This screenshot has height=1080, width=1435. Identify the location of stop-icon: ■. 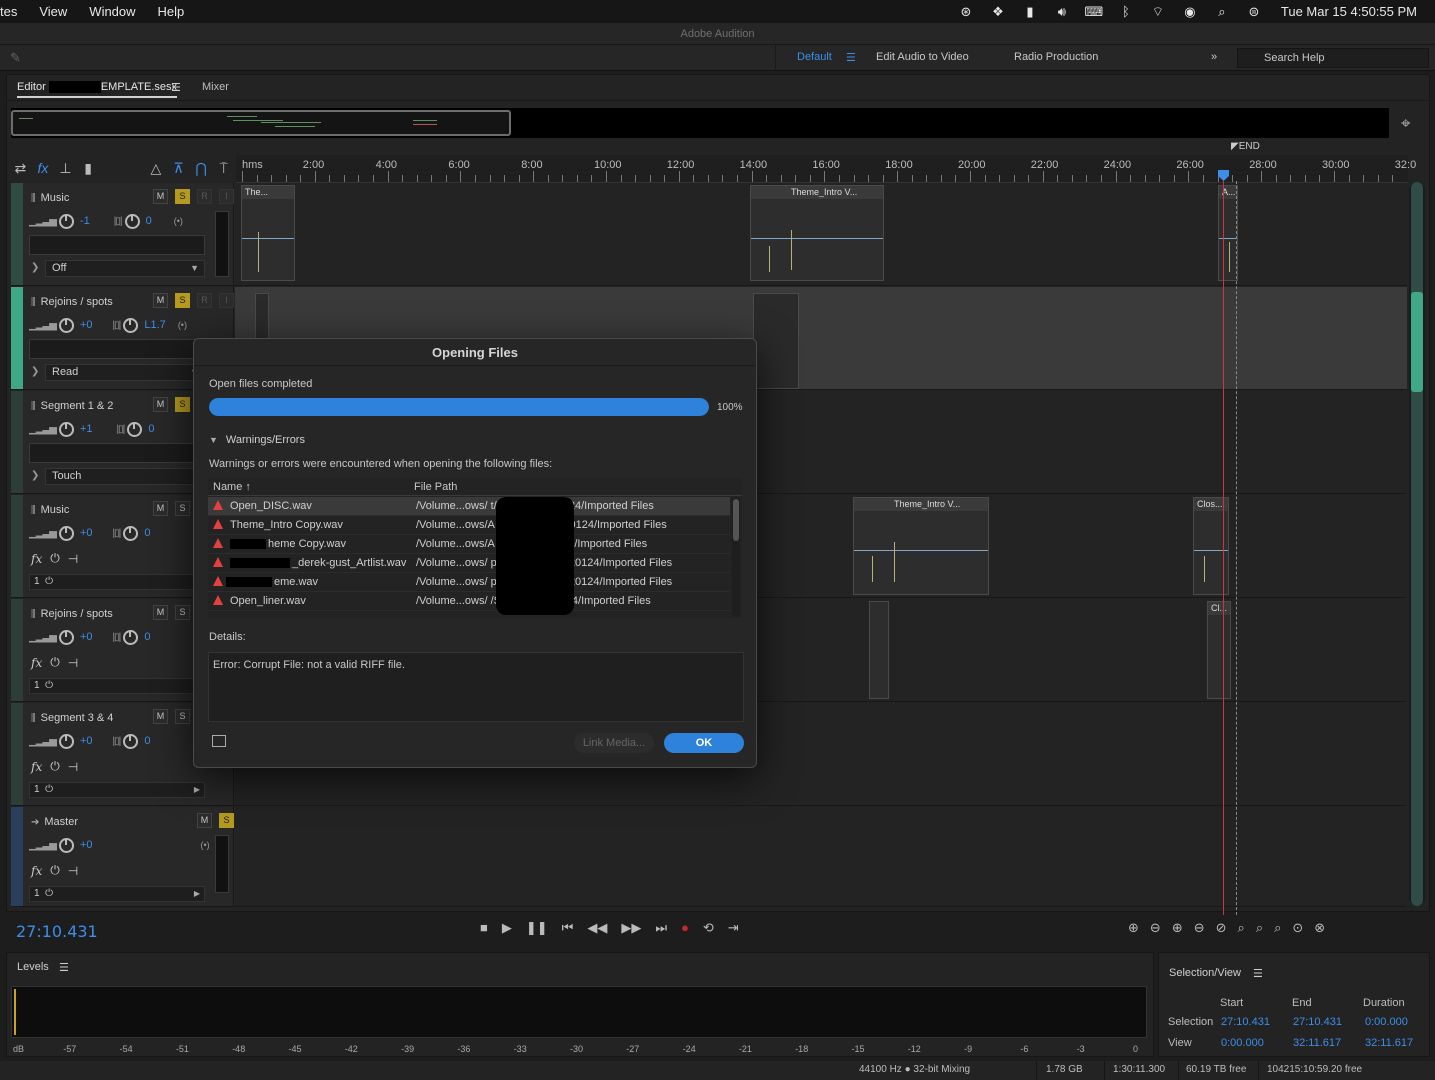
(484, 928).